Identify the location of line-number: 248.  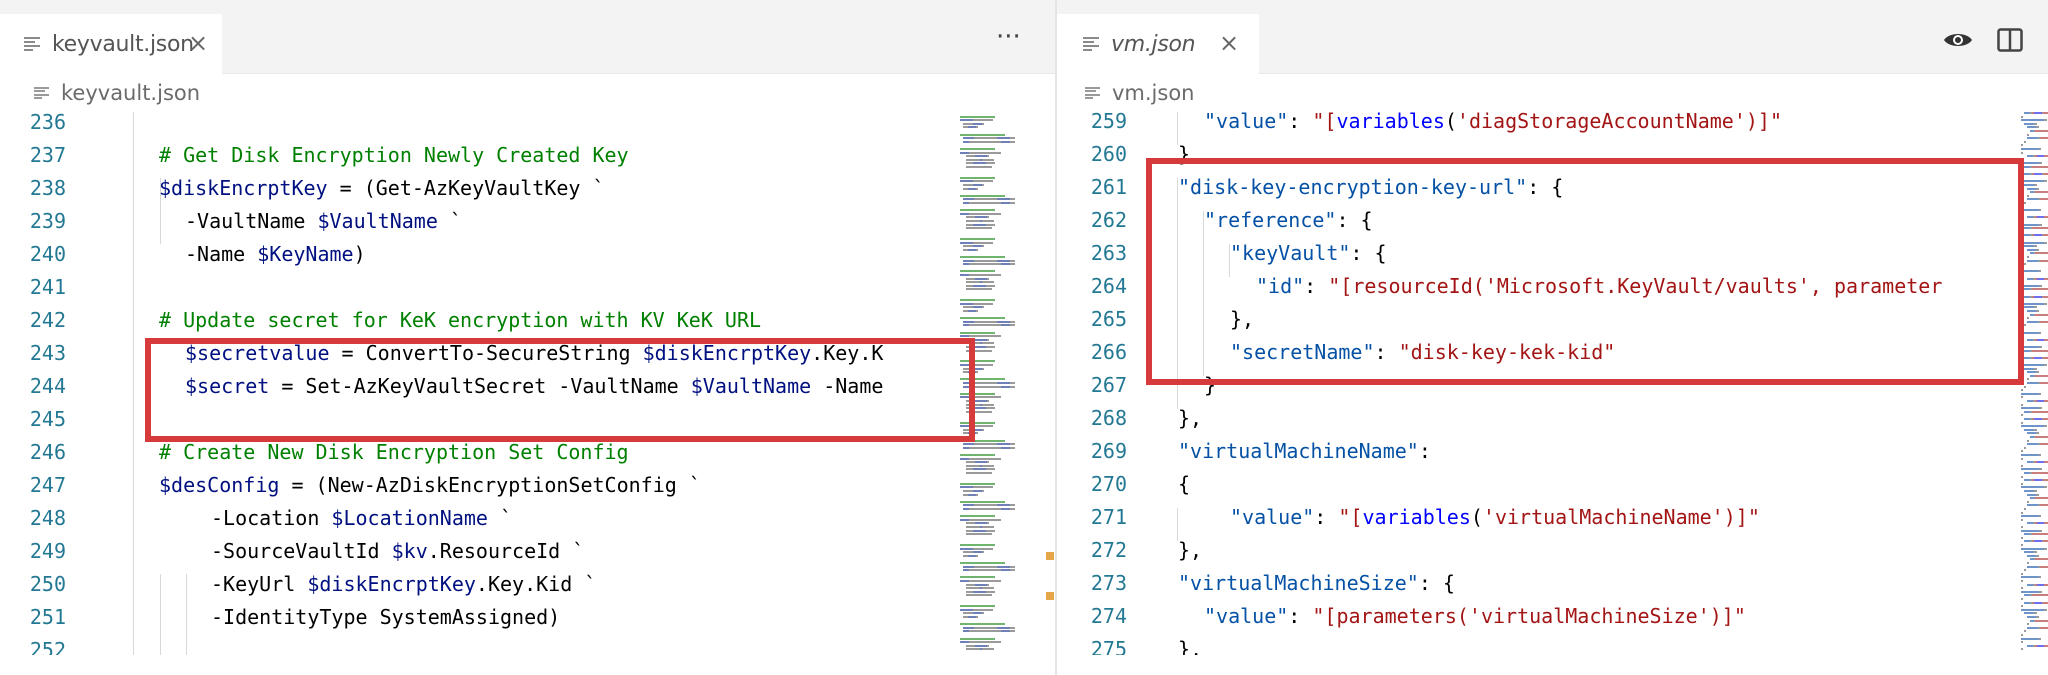
(47, 518).